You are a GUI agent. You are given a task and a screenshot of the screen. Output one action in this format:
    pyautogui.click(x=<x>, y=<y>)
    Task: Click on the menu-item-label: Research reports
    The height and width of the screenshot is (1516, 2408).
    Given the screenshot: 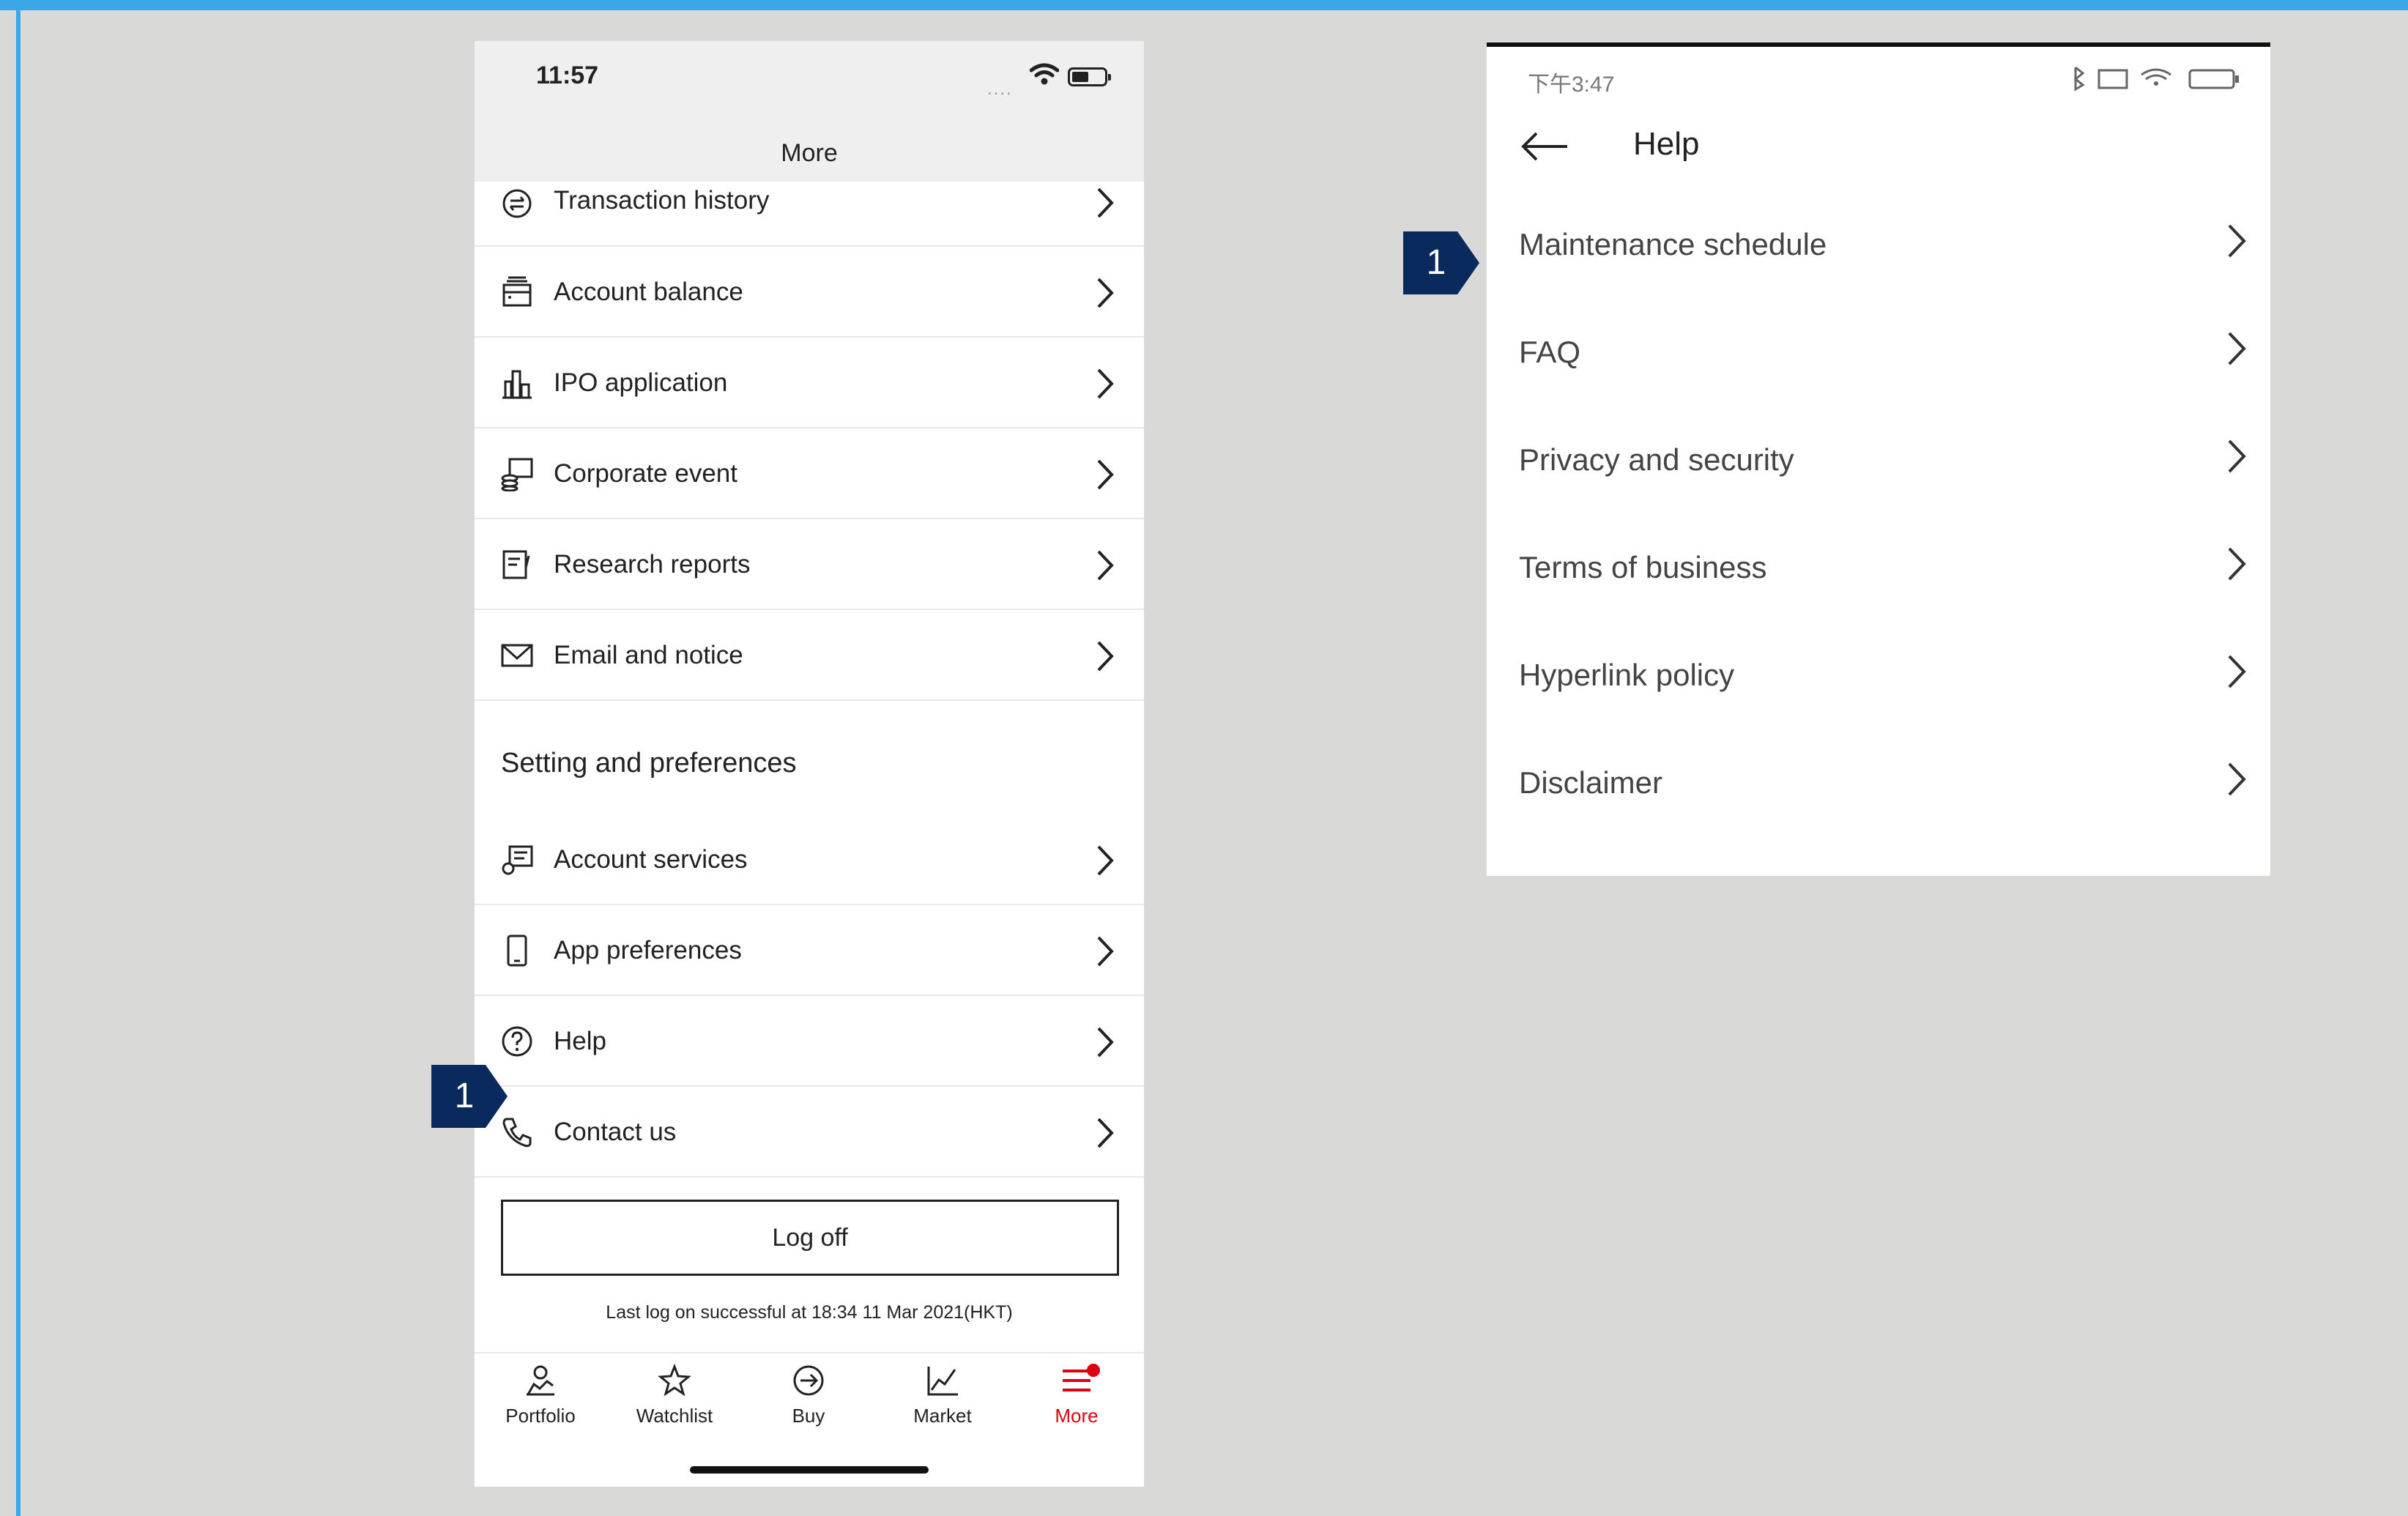 What is the action you would take?
    pyautogui.click(x=652, y=564)
    